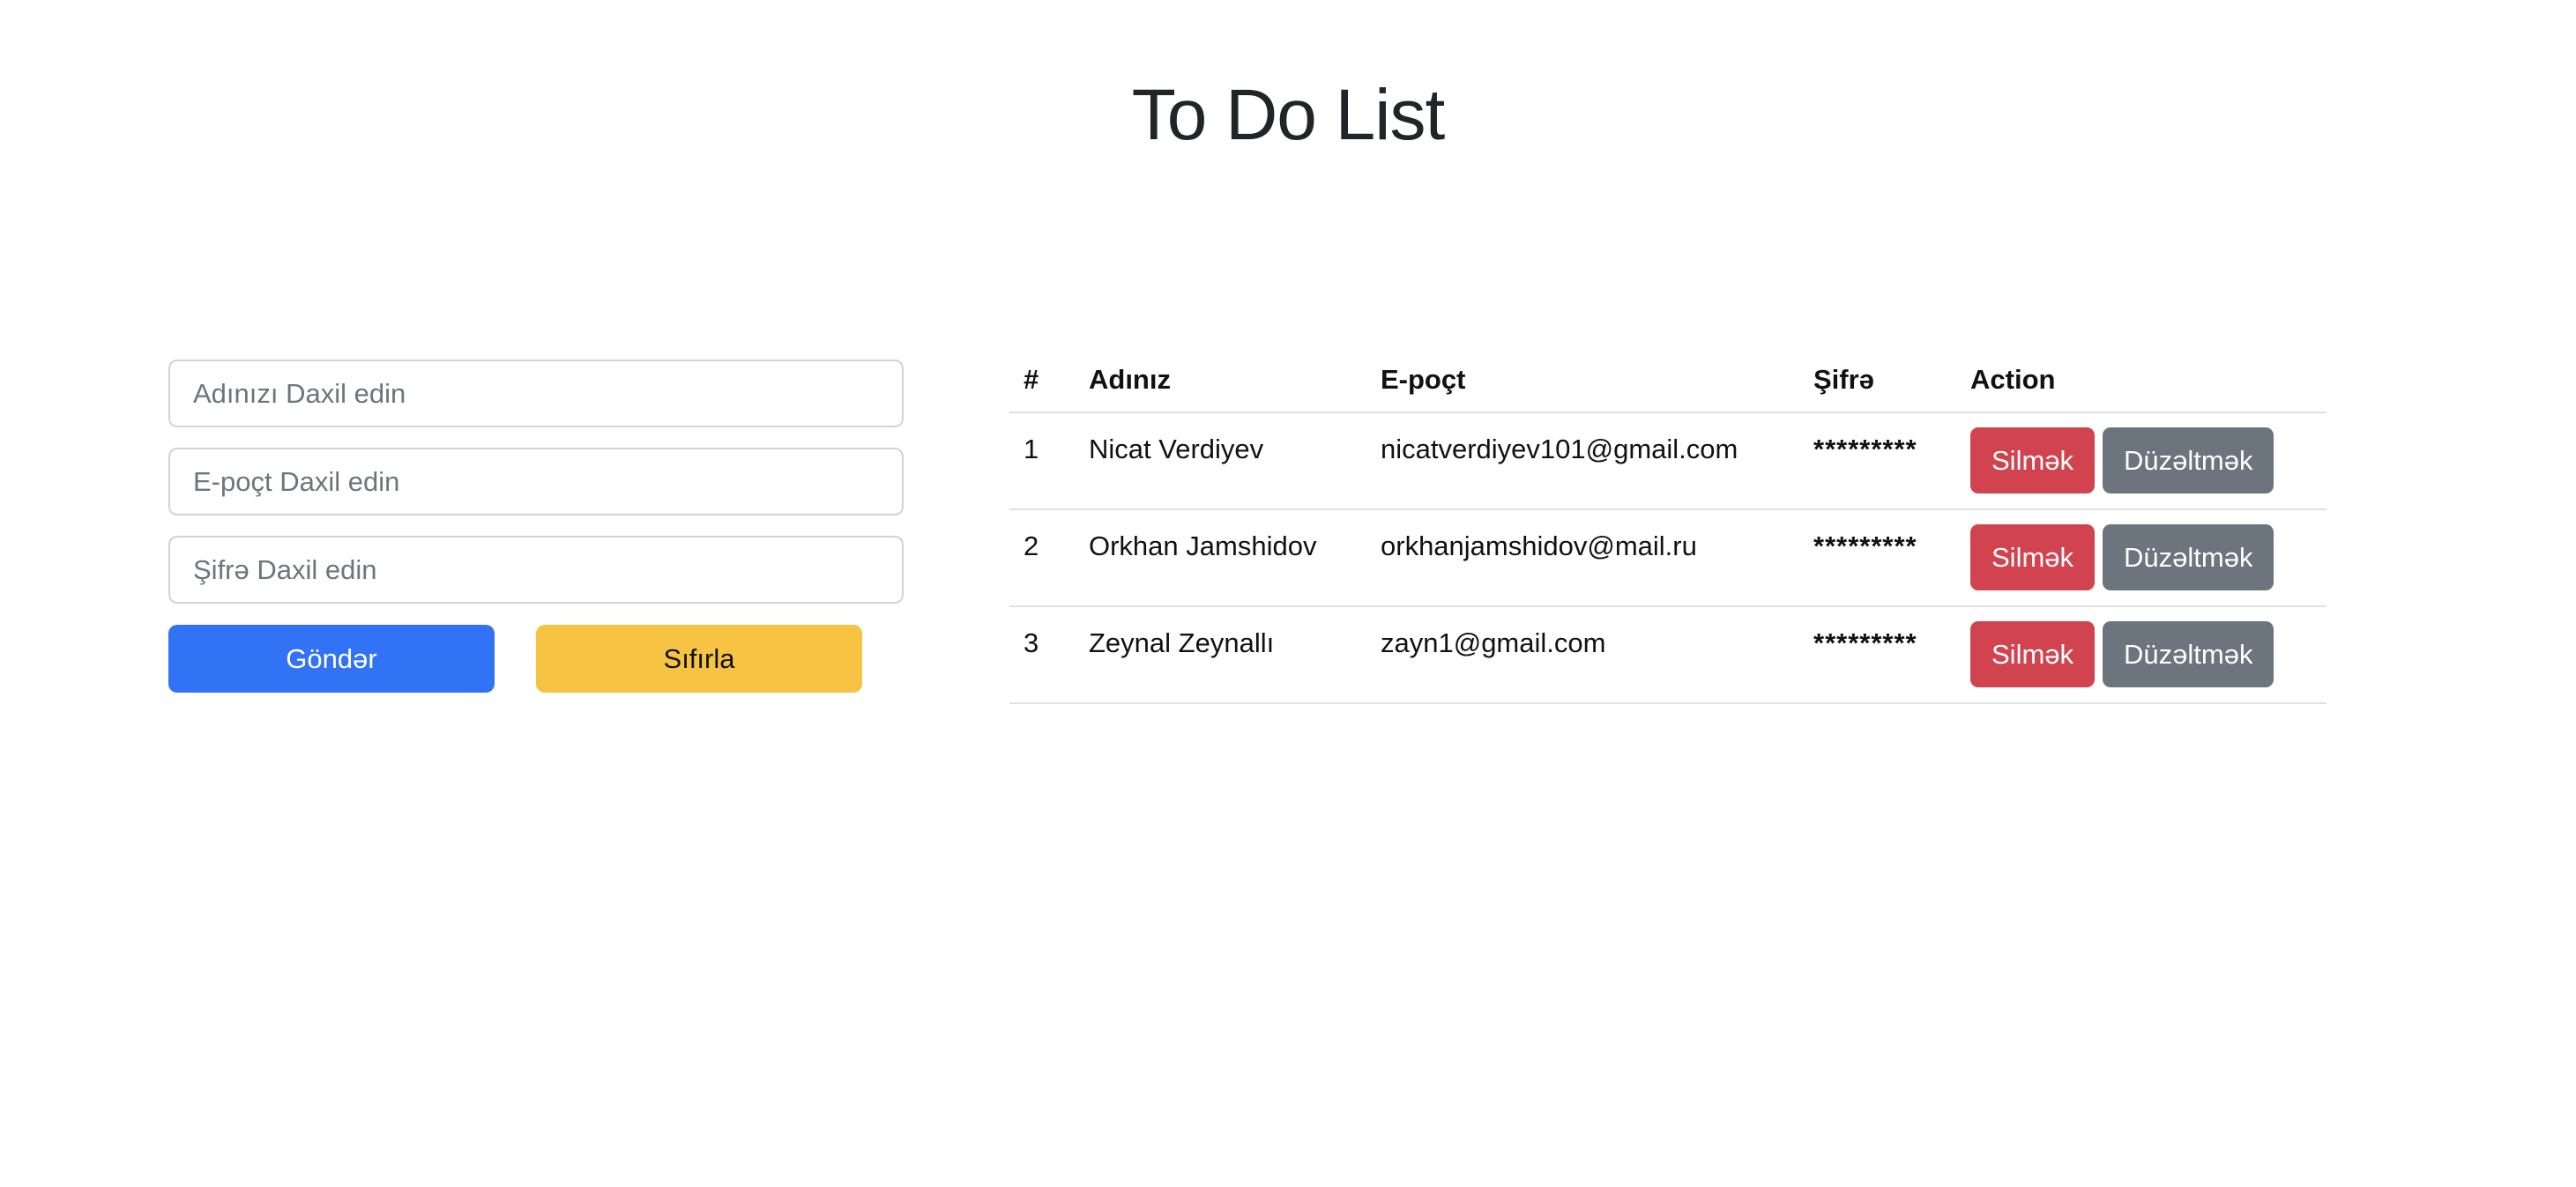 This screenshot has height=1187, width=2576. Describe the element at coordinates (2141, 380) in the screenshot. I see `header-action: Action` at that location.